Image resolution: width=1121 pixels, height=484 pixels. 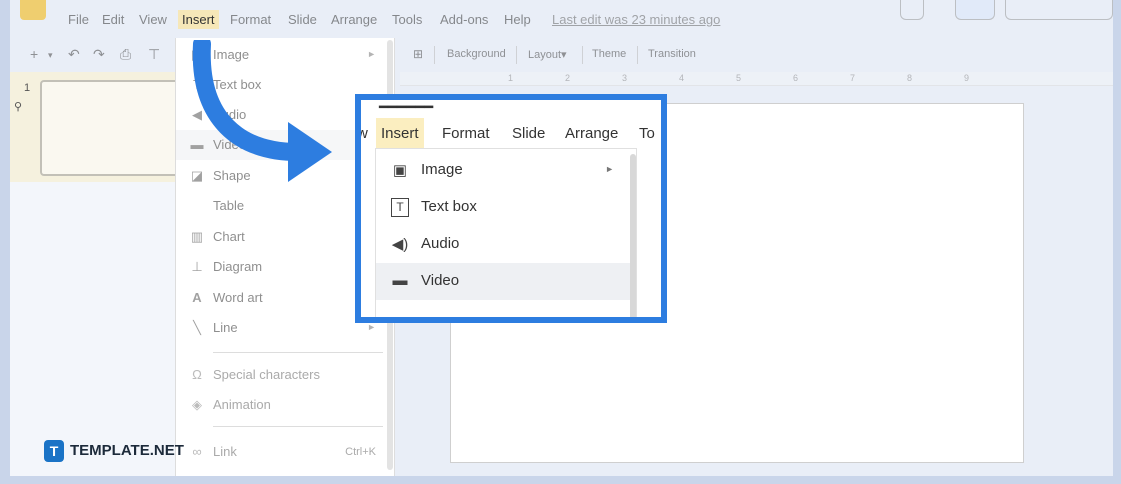 What do you see at coordinates (400, 133) in the screenshot?
I see `zoom-menu-insert: Insert` at bounding box center [400, 133].